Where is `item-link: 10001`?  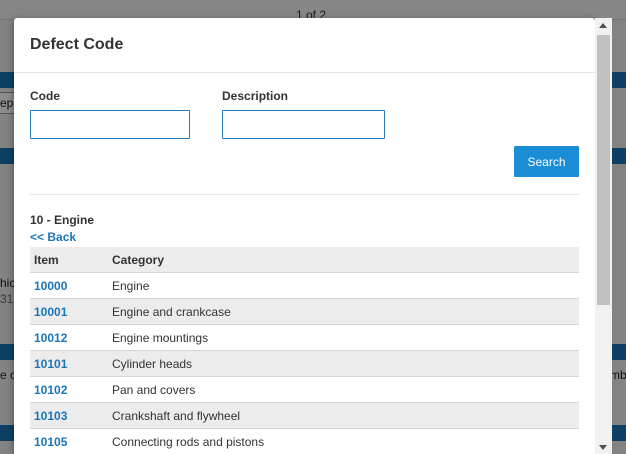 item-link: 10001 is located at coordinates (50, 312).